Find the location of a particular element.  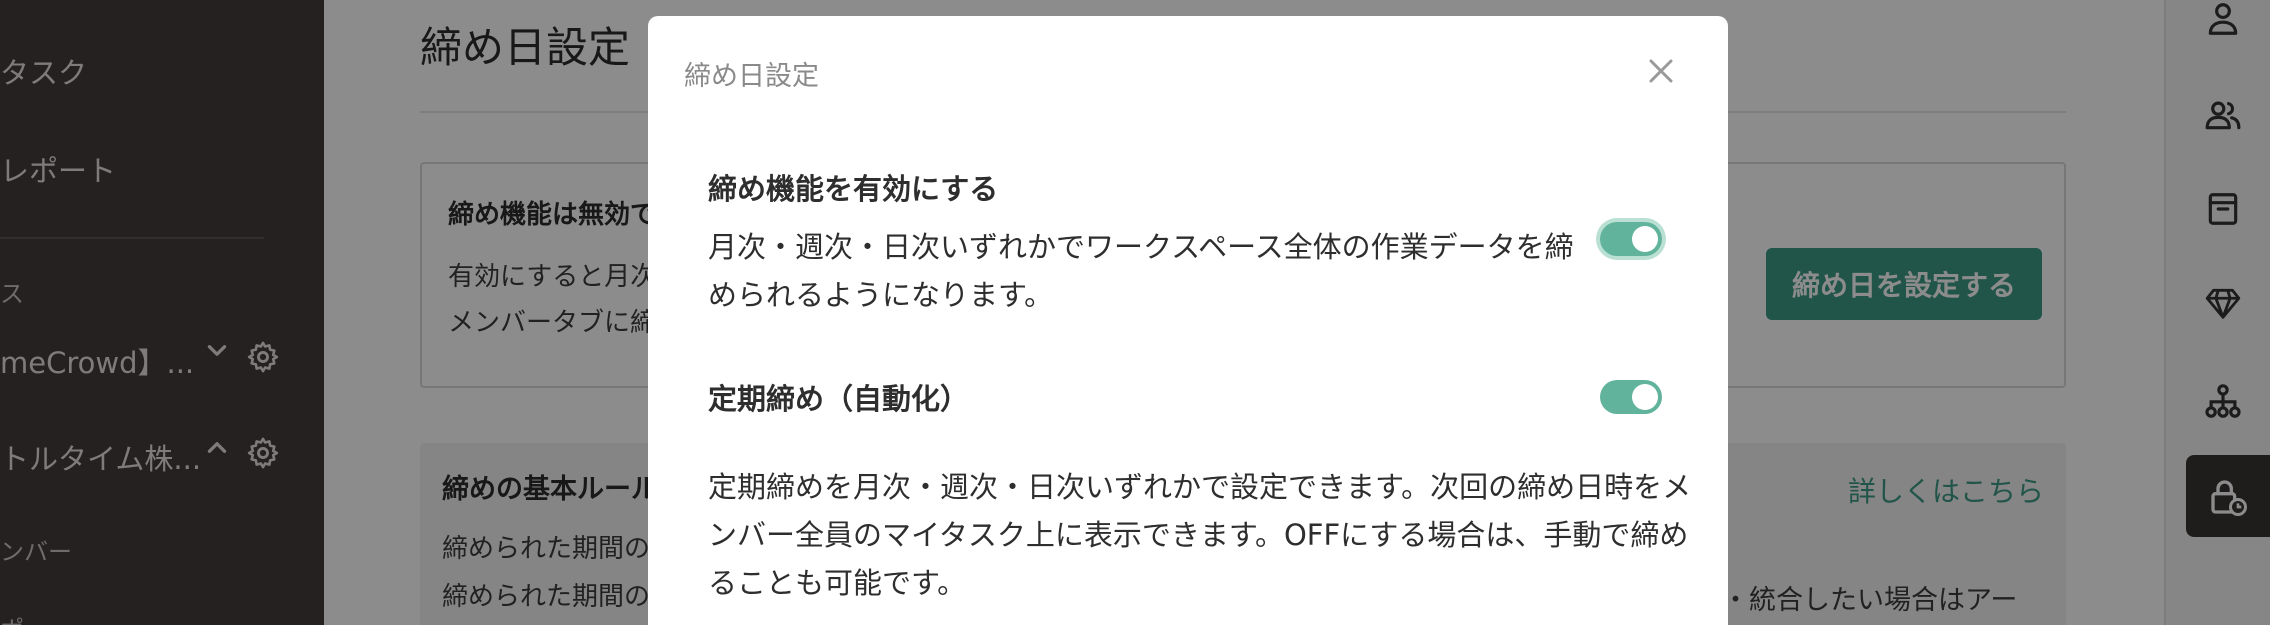

close-icon is located at coordinates (1661, 71).